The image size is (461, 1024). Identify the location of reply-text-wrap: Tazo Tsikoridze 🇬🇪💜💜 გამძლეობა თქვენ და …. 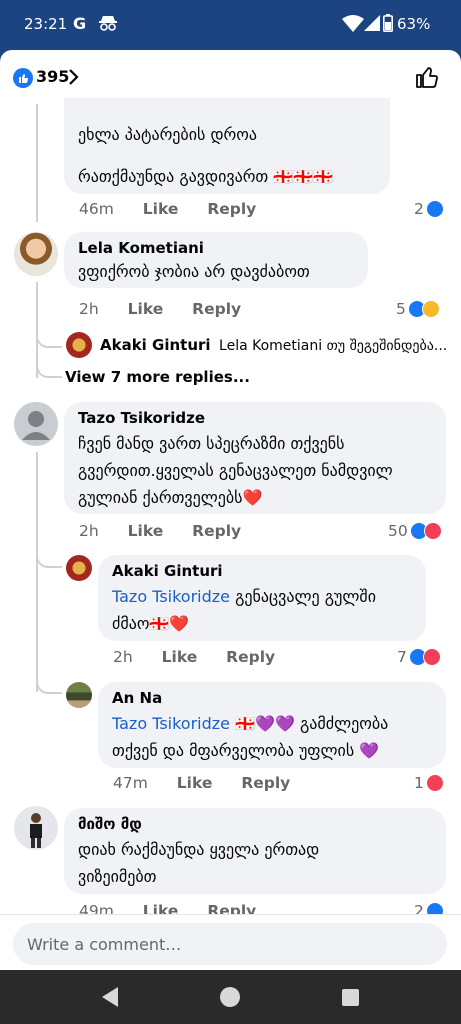
(272, 737).